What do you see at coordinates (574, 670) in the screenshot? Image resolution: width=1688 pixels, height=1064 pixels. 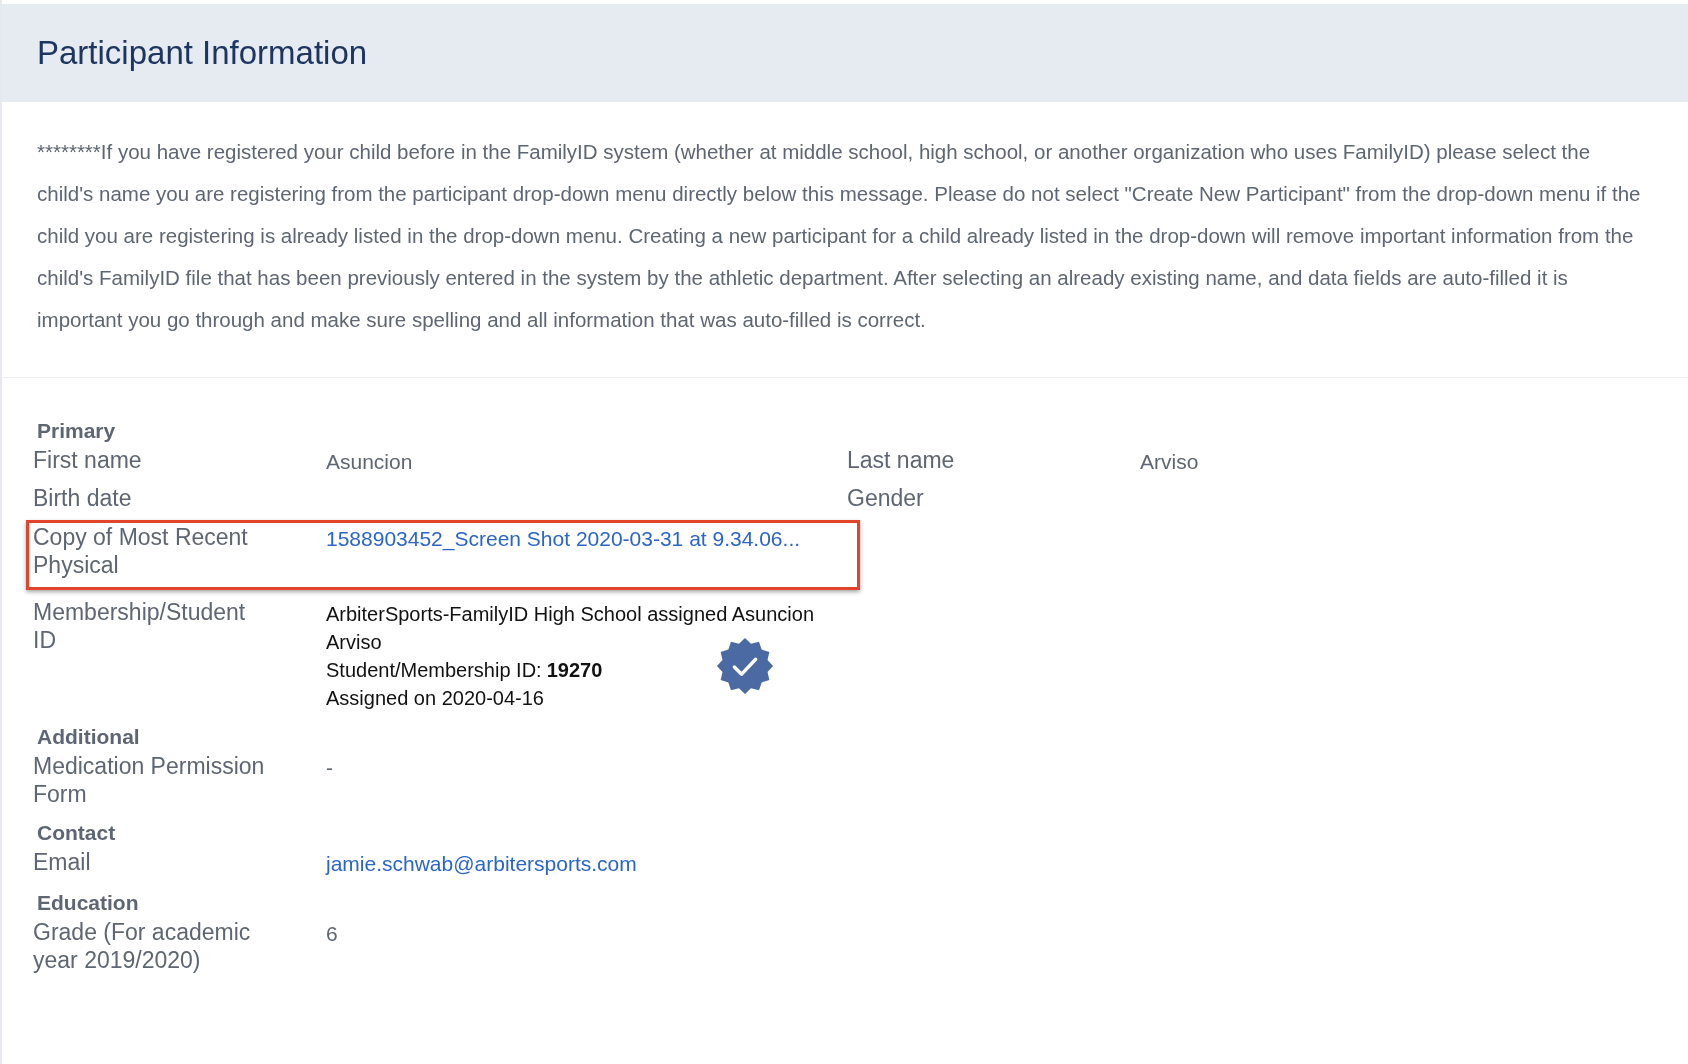 I see `id-value: 19270` at bounding box center [574, 670].